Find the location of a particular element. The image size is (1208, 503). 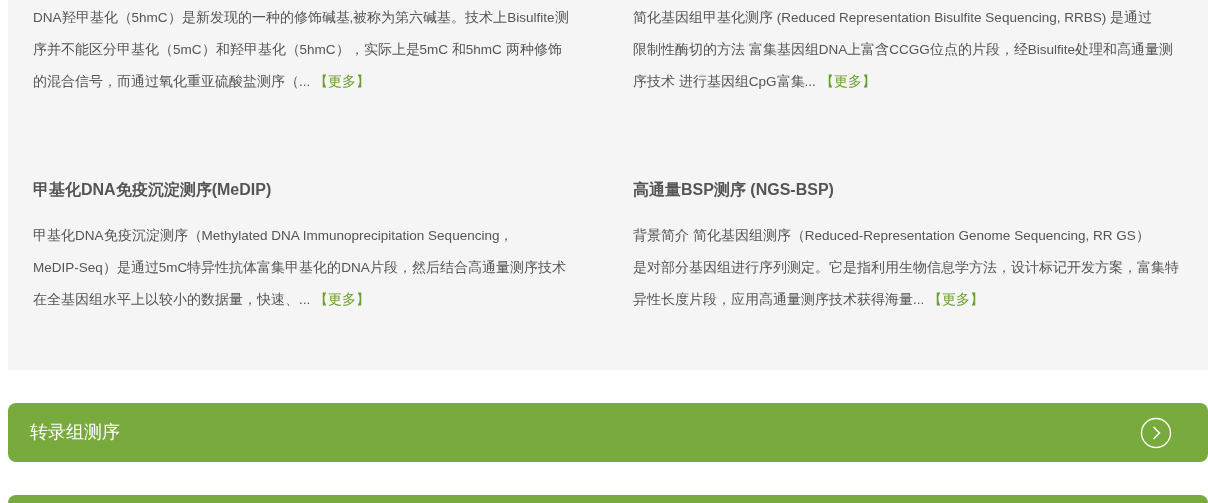

section-header: 转录组测序 is located at coordinates (608, 432).